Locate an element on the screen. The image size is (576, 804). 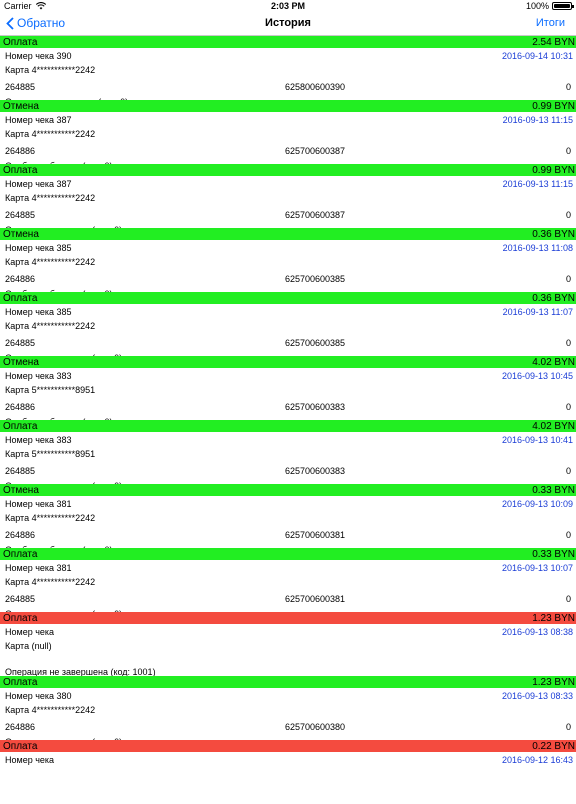
battery-area: 100% is located at coordinates (549, 6).